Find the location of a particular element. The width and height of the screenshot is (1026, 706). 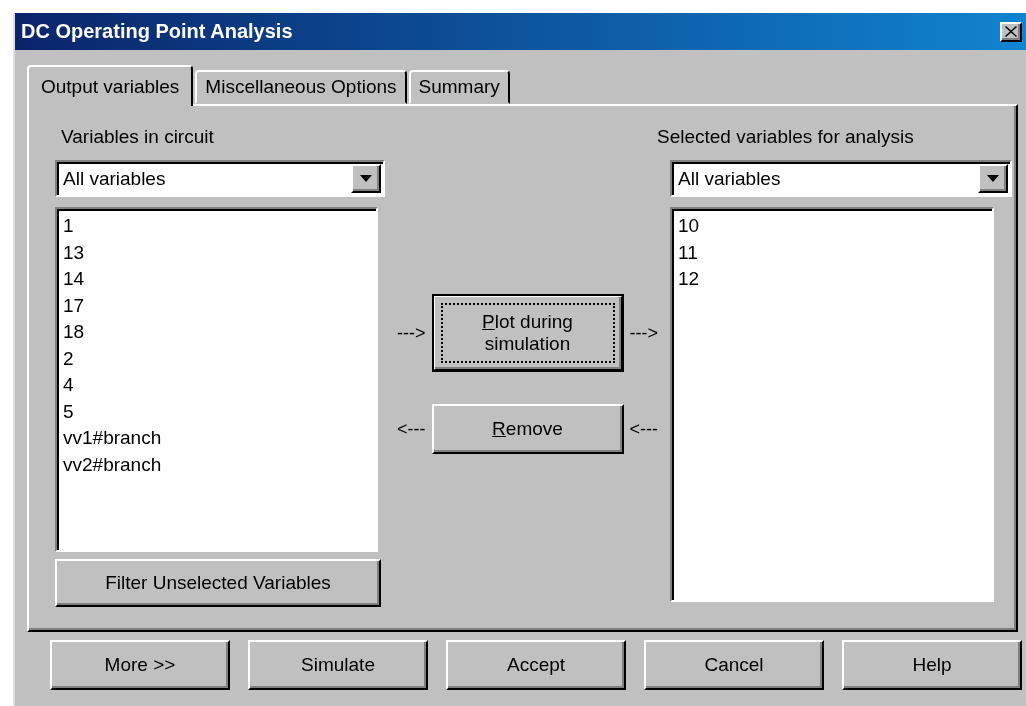

list-item: 12 is located at coordinates (832, 279).